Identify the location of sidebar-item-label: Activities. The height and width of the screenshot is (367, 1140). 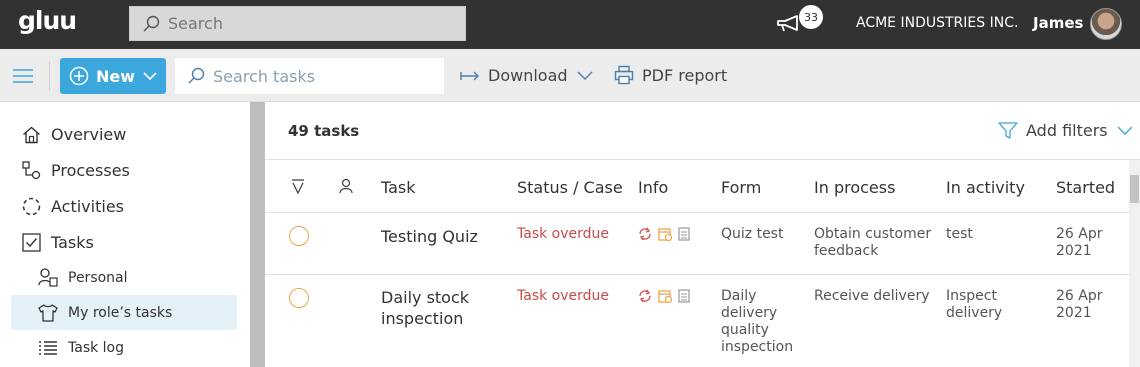
(87, 206).